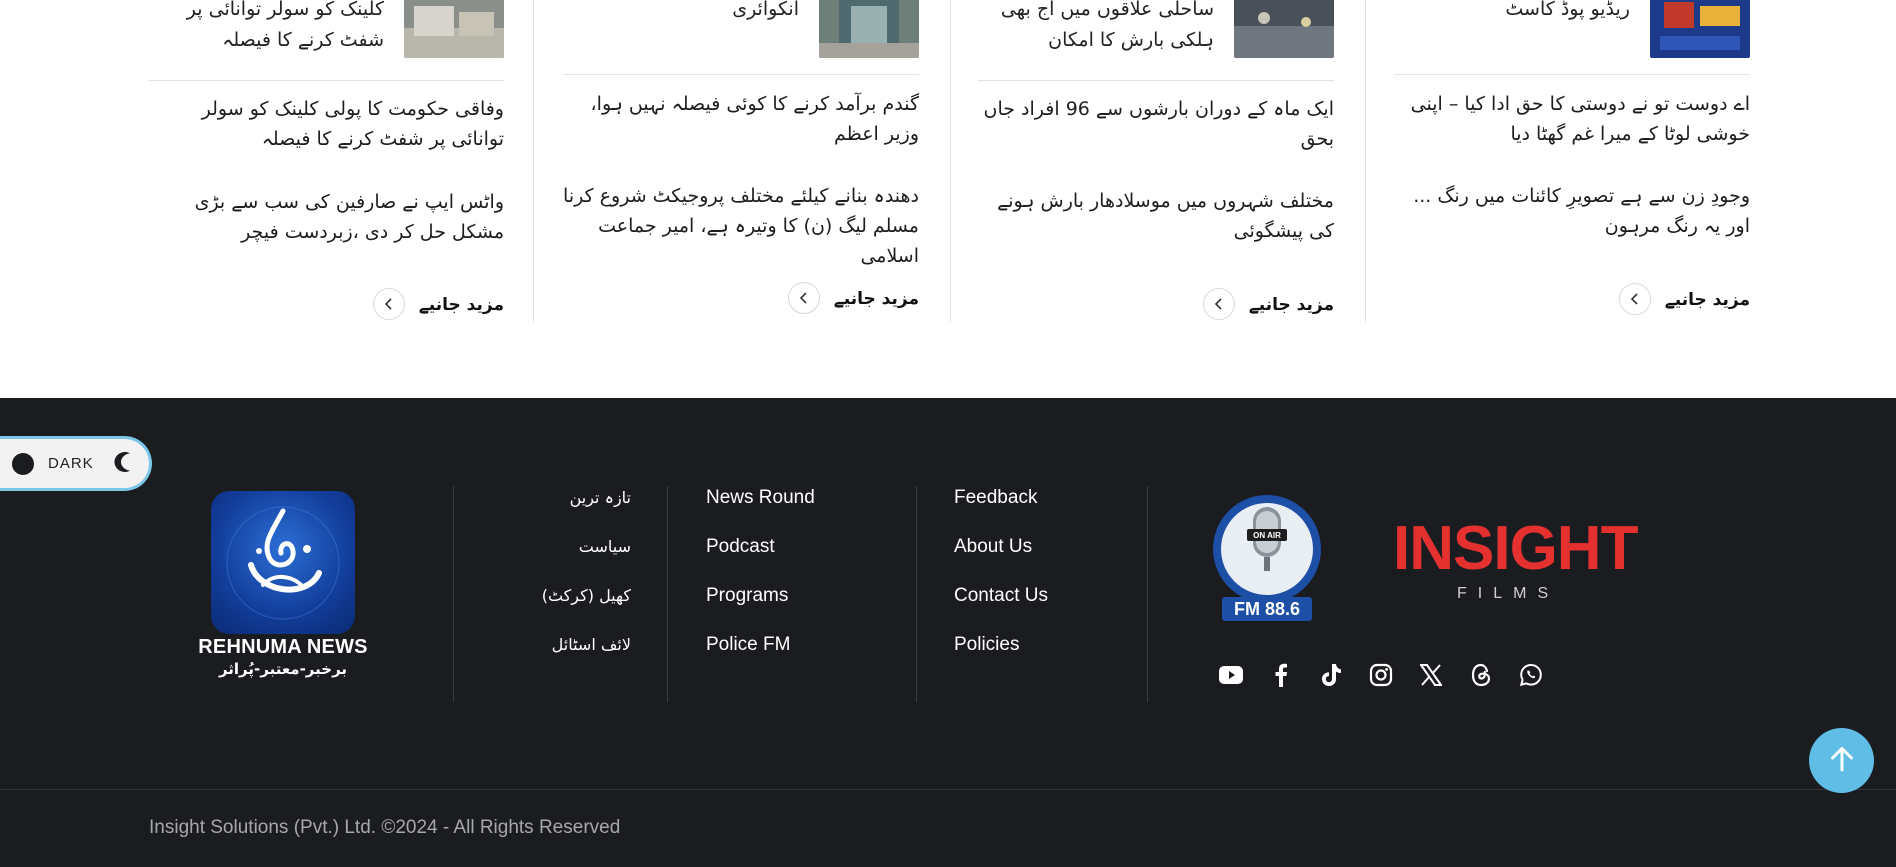  What do you see at coordinates (1515, 548) in the screenshot?
I see `insight-name: INSIGHT` at bounding box center [1515, 548].